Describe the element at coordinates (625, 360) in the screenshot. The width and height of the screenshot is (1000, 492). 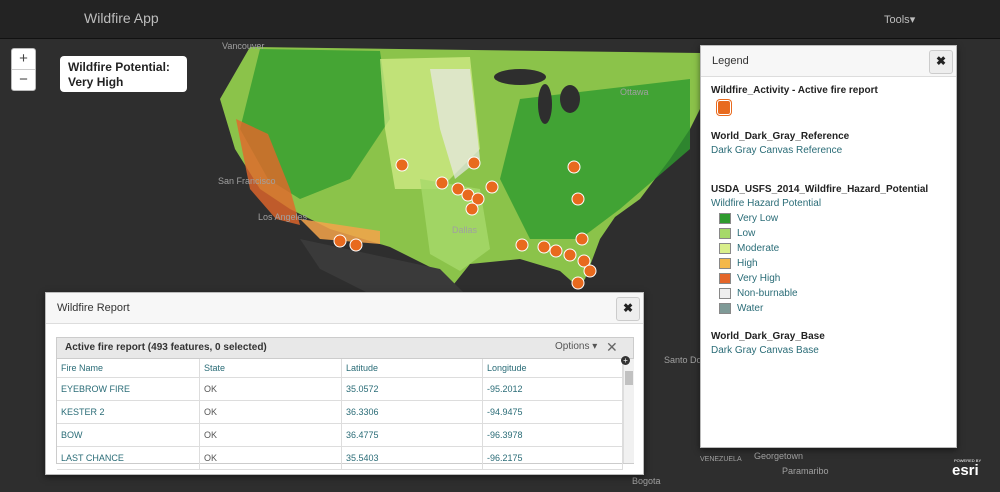
I see `add-column-icon: +` at that location.